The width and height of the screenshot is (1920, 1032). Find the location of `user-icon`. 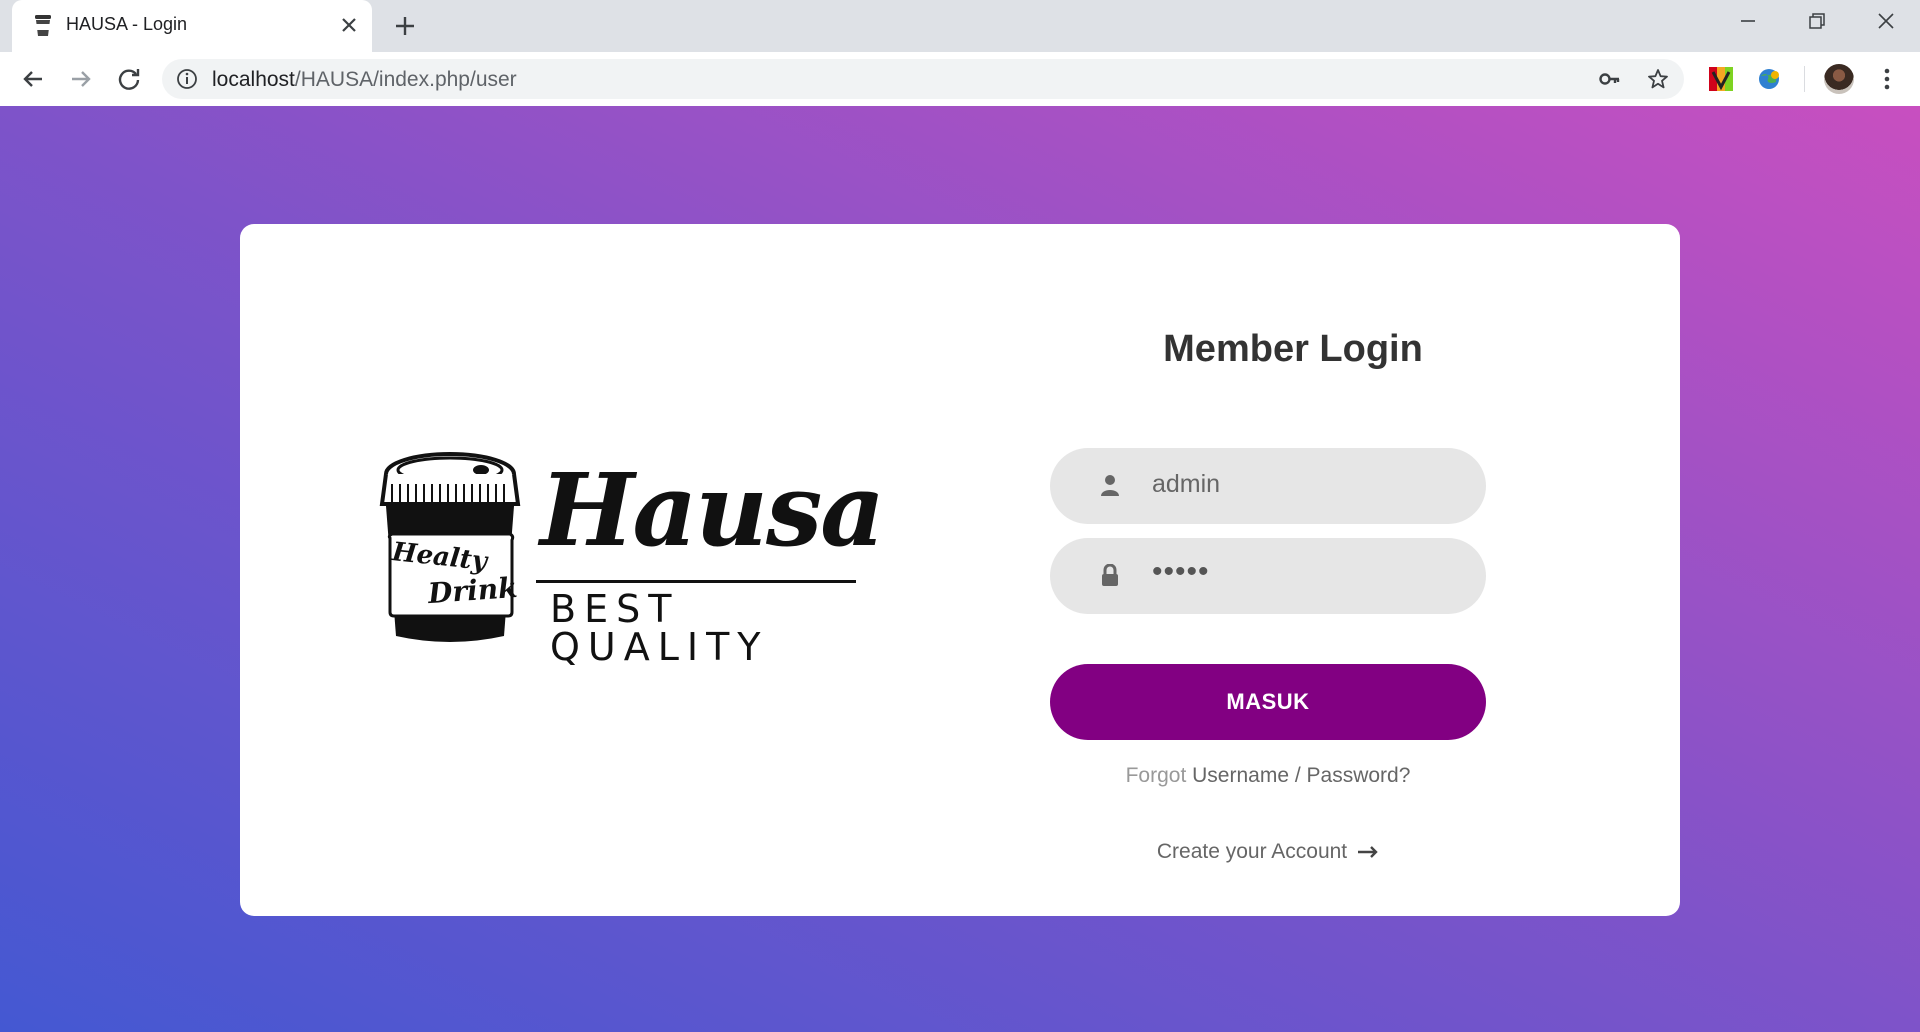

user-icon is located at coordinates (1110, 485).